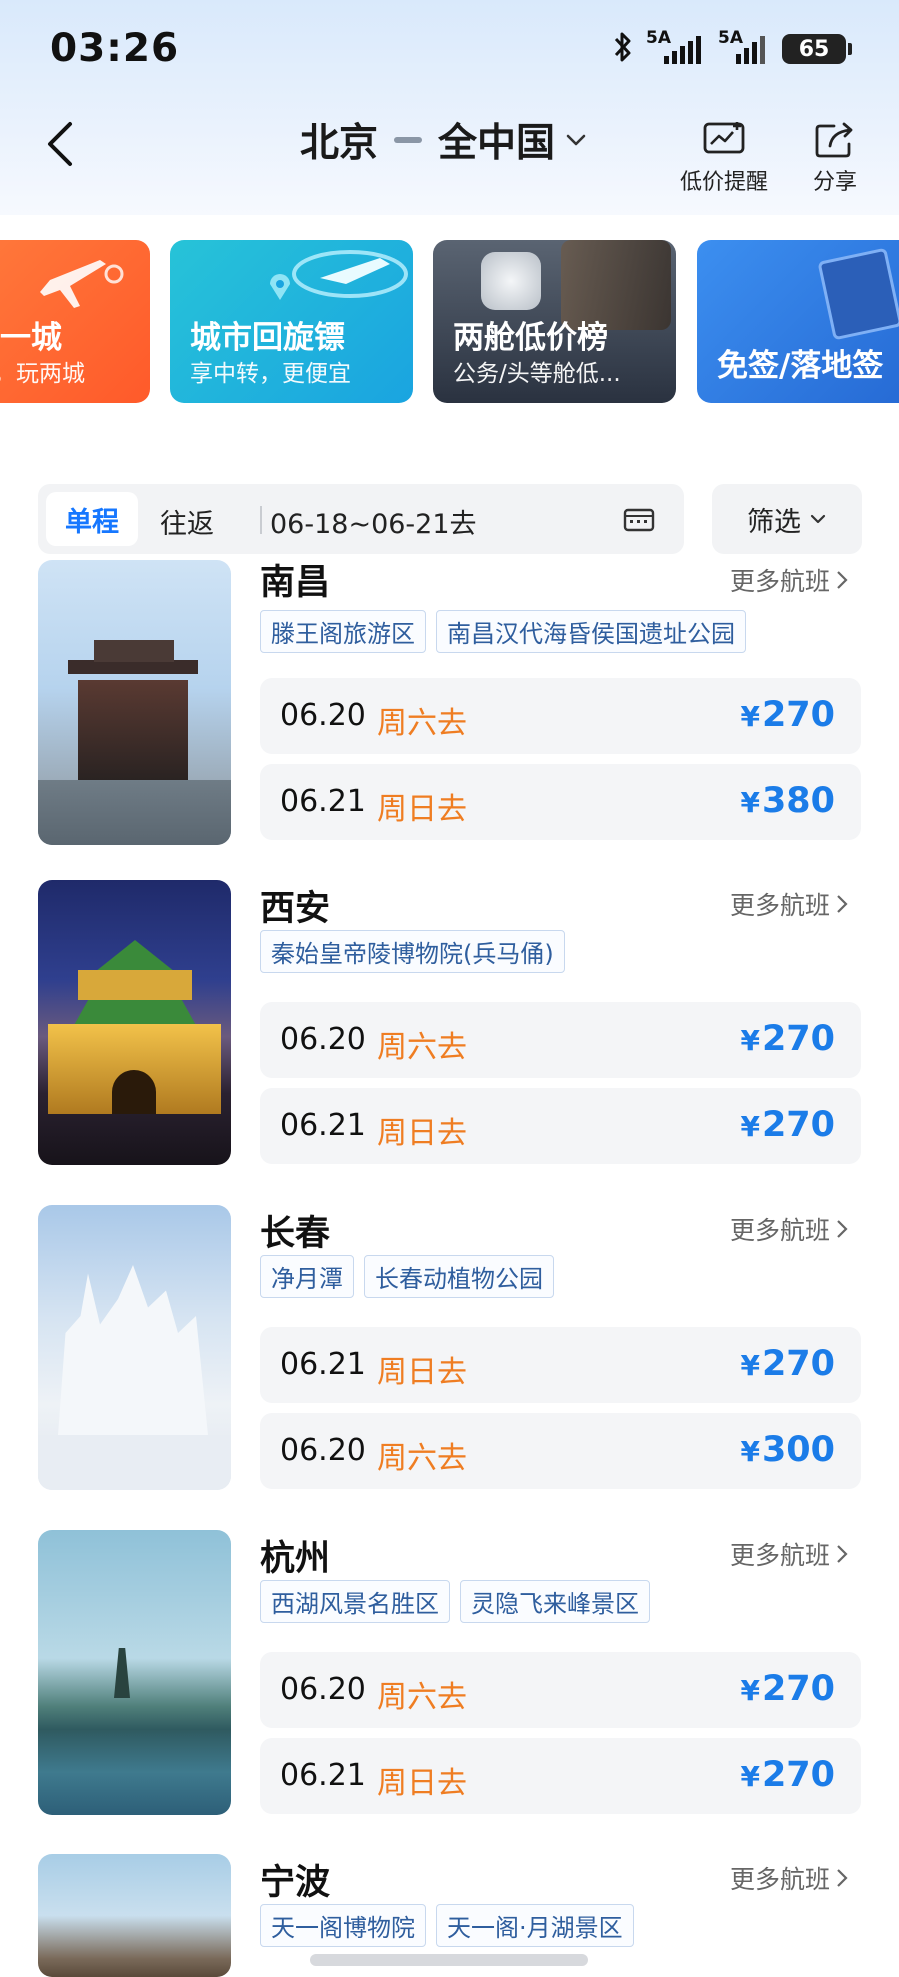 This screenshot has width=899, height=1977. I want to click on banner-boomerang: 城市回旋镖 享中转，更便宜, so click(291, 321).